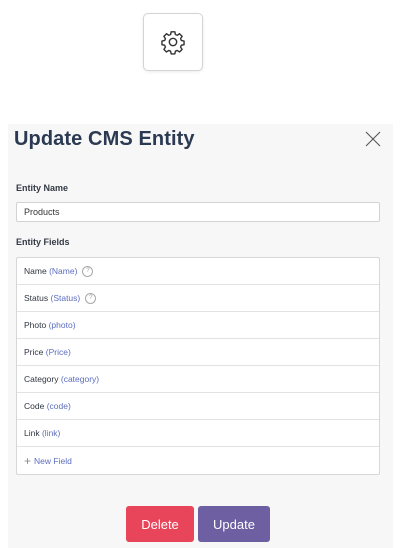  Describe the element at coordinates (34, 352) in the screenshot. I see `field-label: Price` at that location.